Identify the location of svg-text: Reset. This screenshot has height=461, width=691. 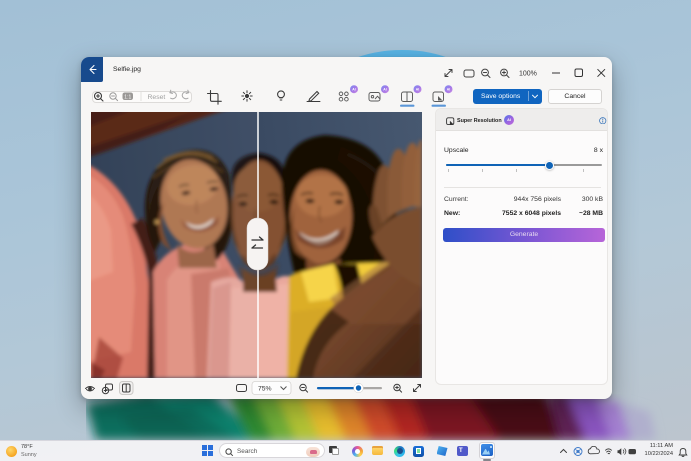
(157, 97).